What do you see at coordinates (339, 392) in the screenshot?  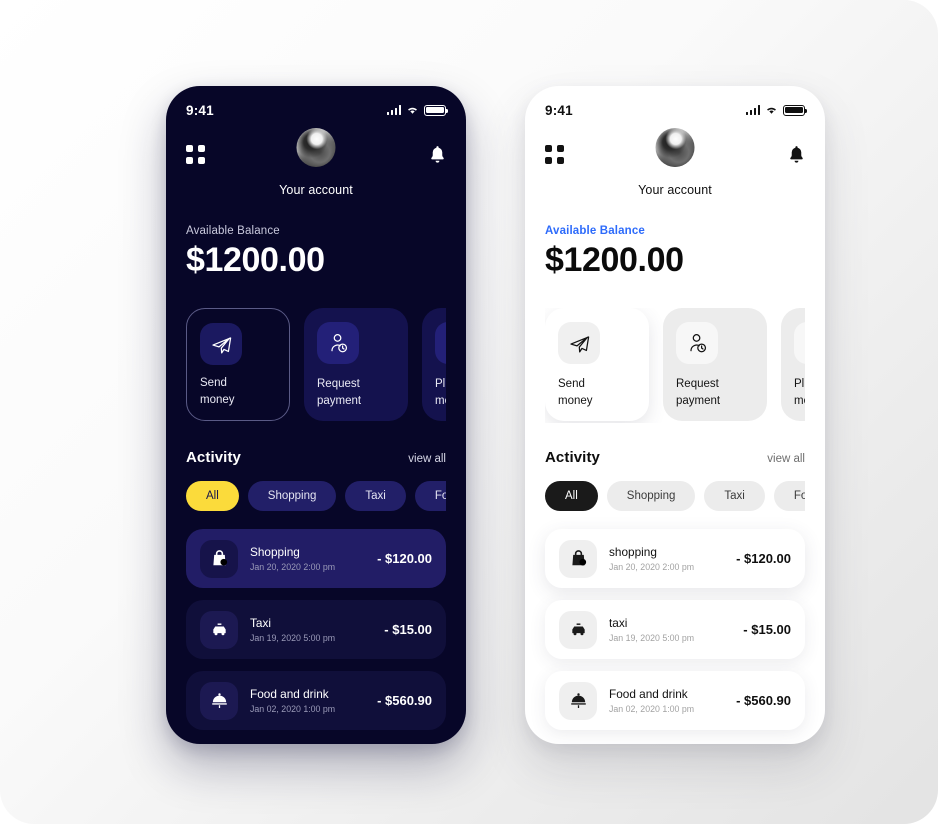 I see `action-label: Request payment` at bounding box center [339, 392].